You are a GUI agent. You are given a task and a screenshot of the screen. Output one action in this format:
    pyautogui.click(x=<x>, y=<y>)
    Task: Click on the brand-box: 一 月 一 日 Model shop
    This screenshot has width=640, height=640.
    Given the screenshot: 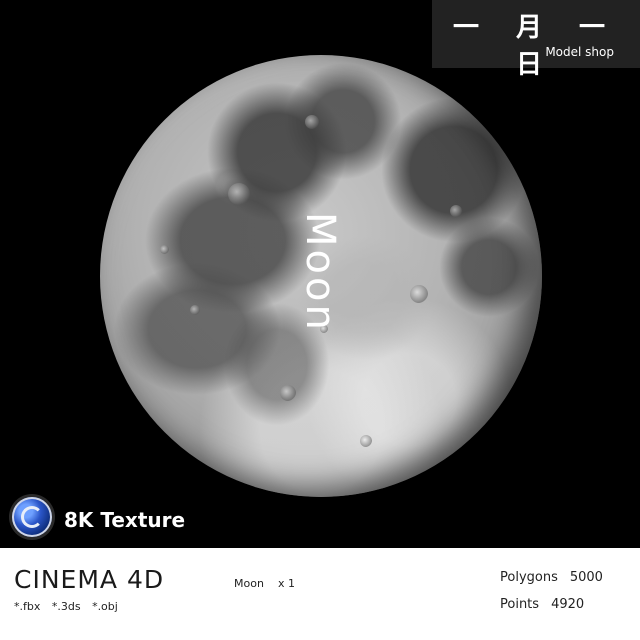 What is the action you would take?
    pyautogui.click(x=536, y=40)
    